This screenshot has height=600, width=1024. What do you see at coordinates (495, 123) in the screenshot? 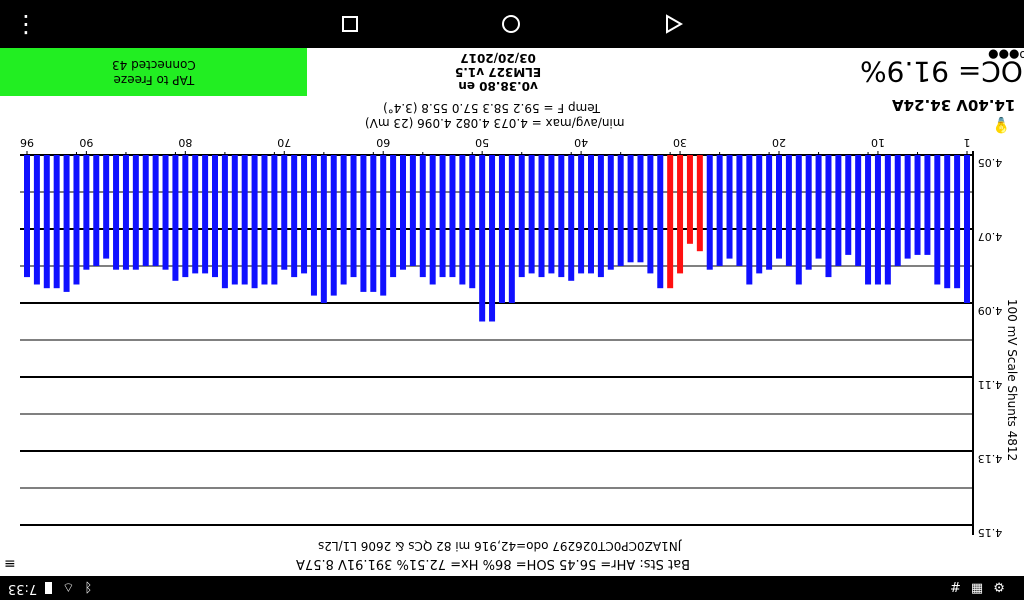
I see `min-avg-max-readout: min/avg/max = 4.073 4.082 4.096 (23 mV)` at bounding box center [495, 123].